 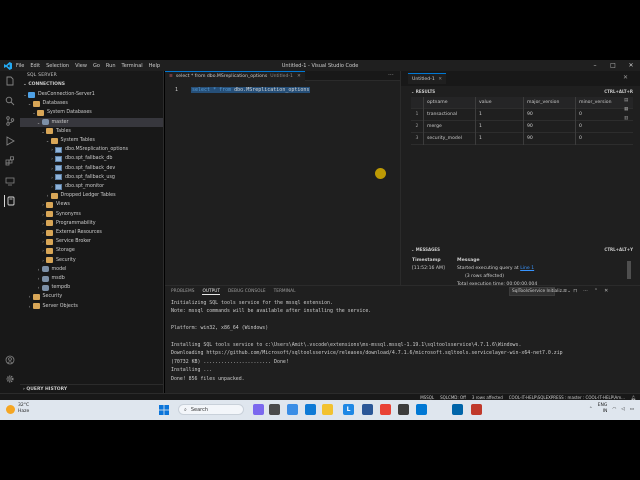 What do you see at coordinates (522, 91) in the screenshot?
I see `results-section-header: ⌄ RESULTS CTRL+ALT+R` at bounding box center [522, 91].